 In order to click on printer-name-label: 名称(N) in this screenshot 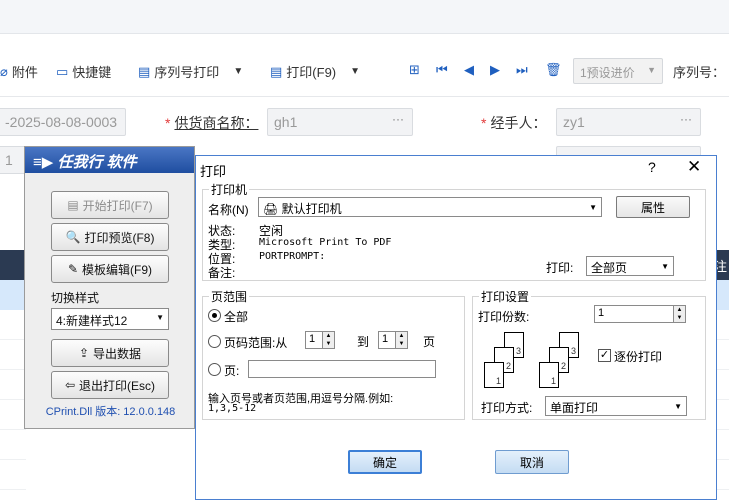, I will do `click(228, 210)`.